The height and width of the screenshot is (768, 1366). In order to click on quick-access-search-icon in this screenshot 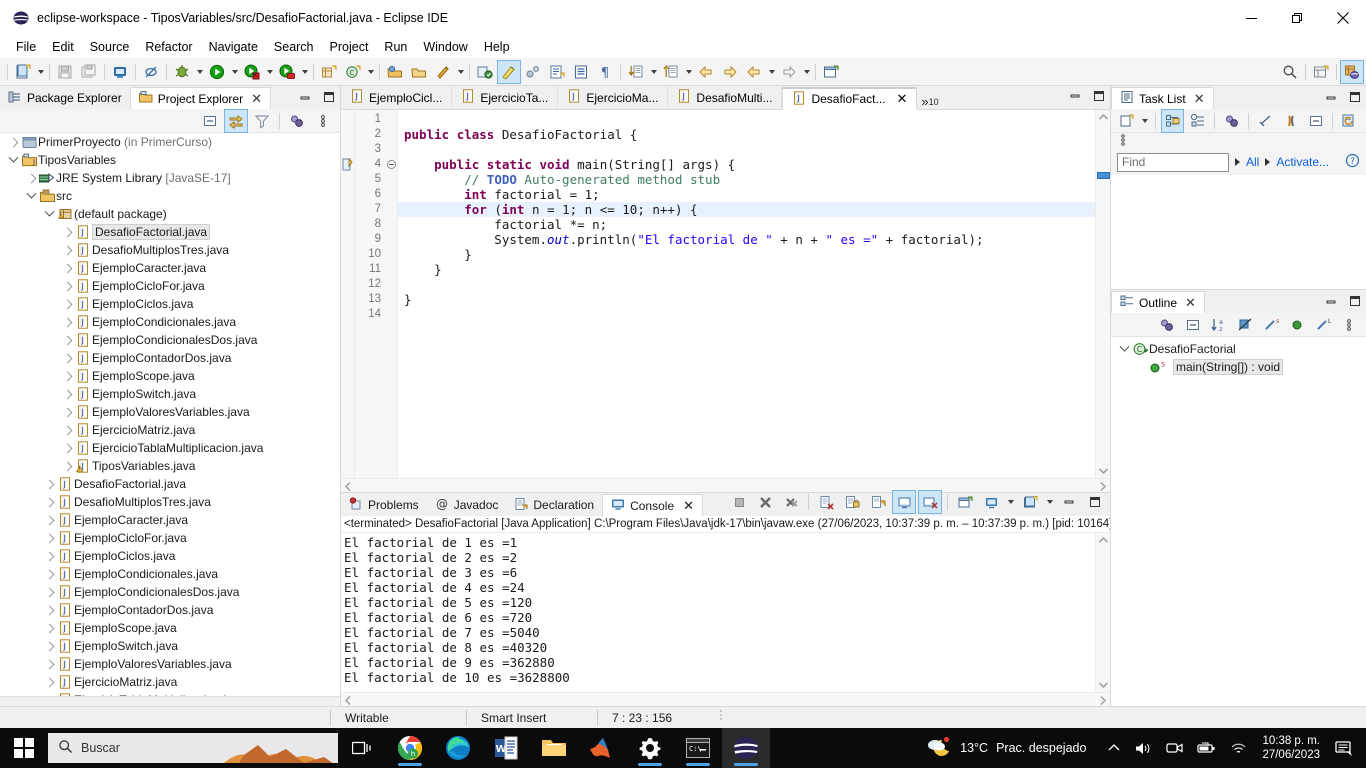, I will do `click(1290, 72)`.